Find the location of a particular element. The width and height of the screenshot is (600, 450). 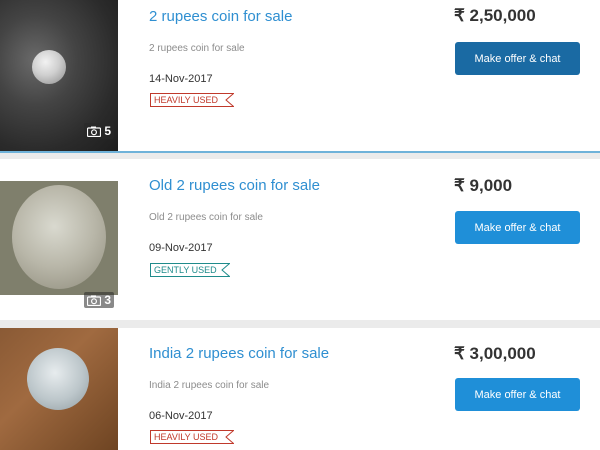

listing-date: 09-Nov-2017 is located at coordinates (181, 248).